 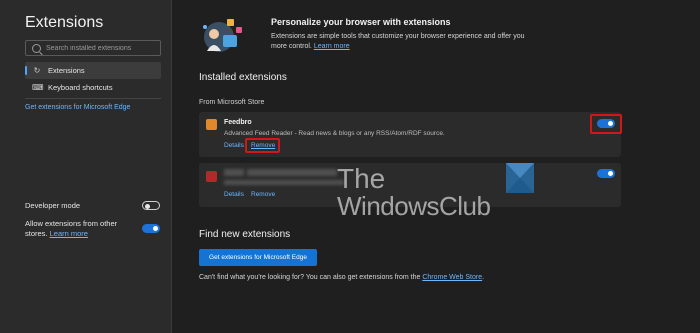 I want to click on sidebar-item-keyboard-shortcuts: ⌨ Keyboard shortcuts, so click(x=93, y=87).